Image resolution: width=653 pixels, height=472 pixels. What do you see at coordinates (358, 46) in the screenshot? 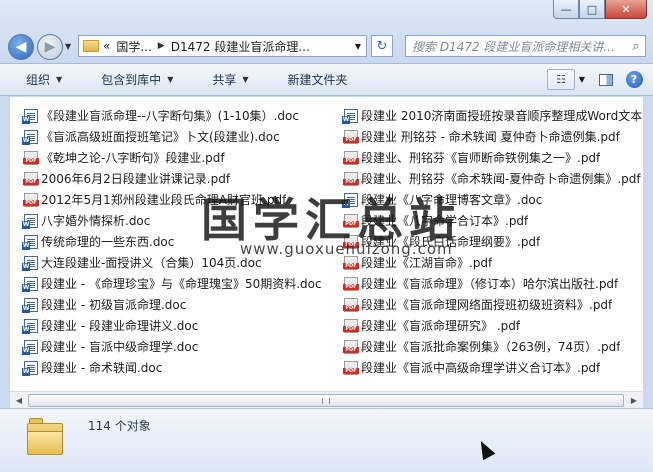
I see `address-dropdown-icon: ▼` at bounding box center [358, 46].